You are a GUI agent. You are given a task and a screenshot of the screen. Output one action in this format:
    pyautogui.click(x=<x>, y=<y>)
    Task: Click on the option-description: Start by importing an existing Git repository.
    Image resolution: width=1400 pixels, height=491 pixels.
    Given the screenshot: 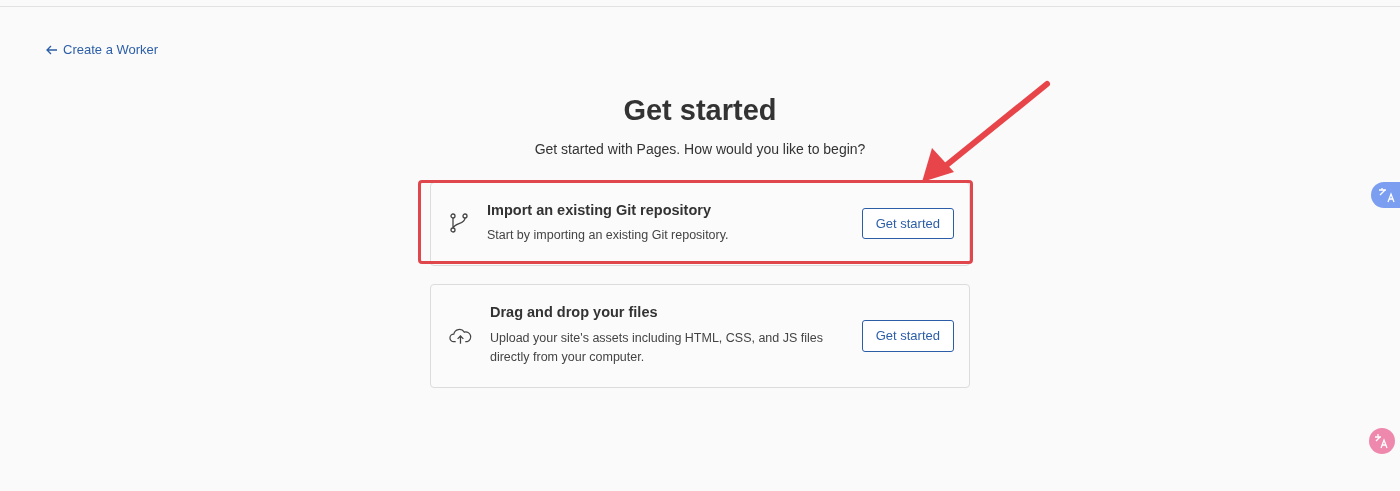 What is the action you would take?
    pyautogui.click(x=608, y=235)
    